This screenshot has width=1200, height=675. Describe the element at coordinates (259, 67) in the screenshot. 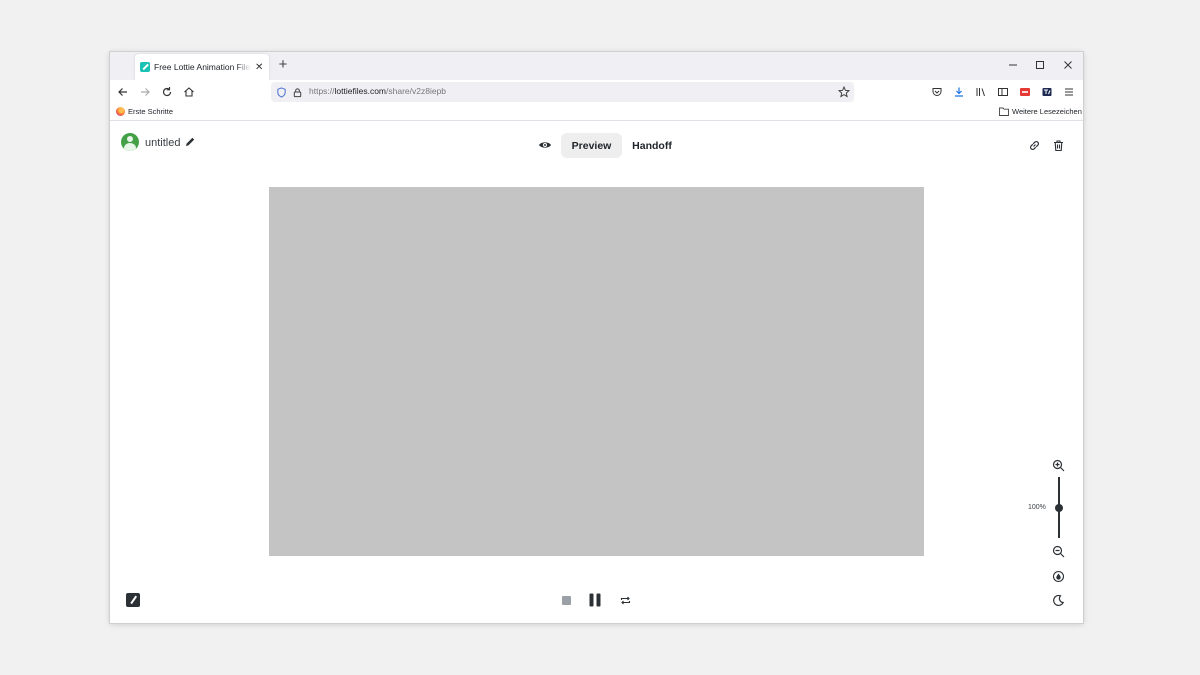

I see `tab-close-button: ✕` at that location.